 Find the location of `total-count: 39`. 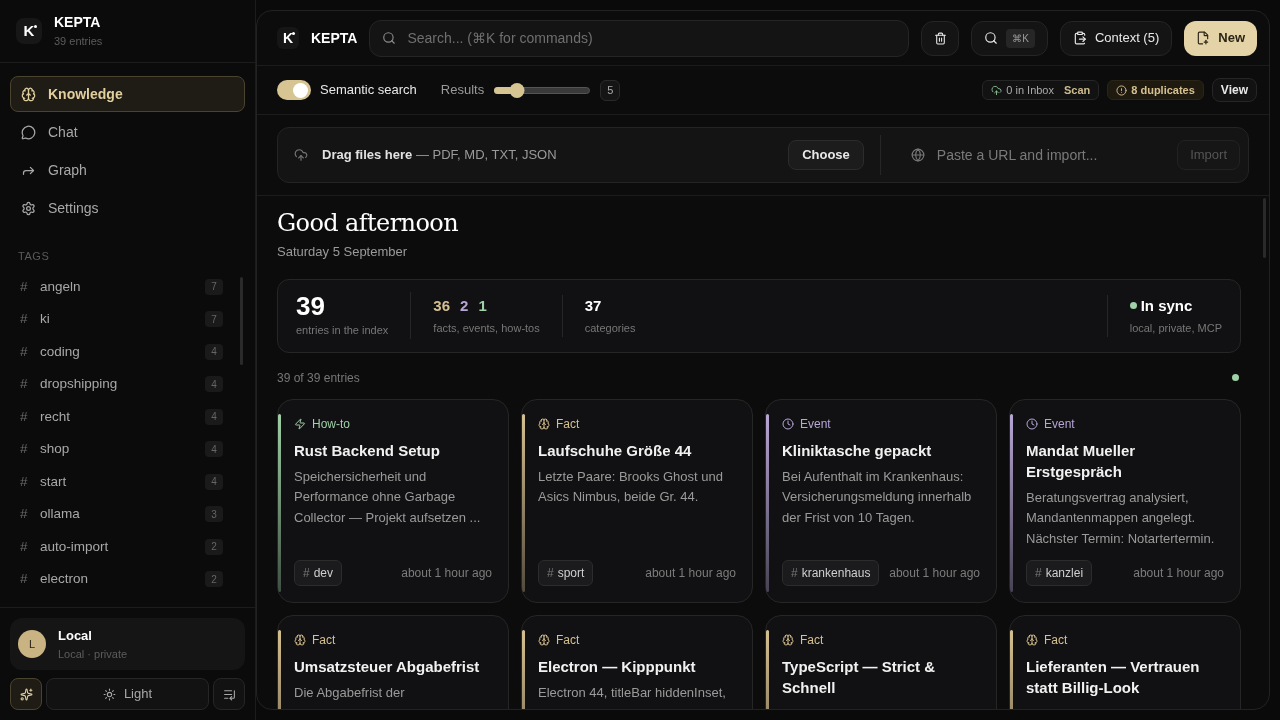

total-count: 39 is located at coordinates (311, 306).